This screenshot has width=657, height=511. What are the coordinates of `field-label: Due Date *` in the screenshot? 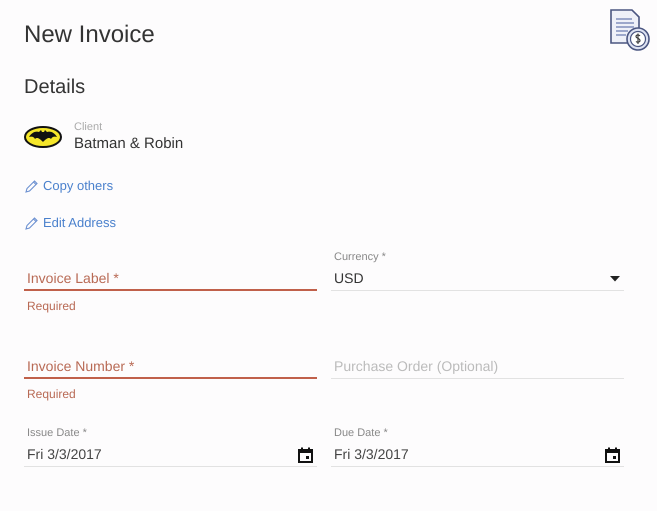 It's located at (360, 433).